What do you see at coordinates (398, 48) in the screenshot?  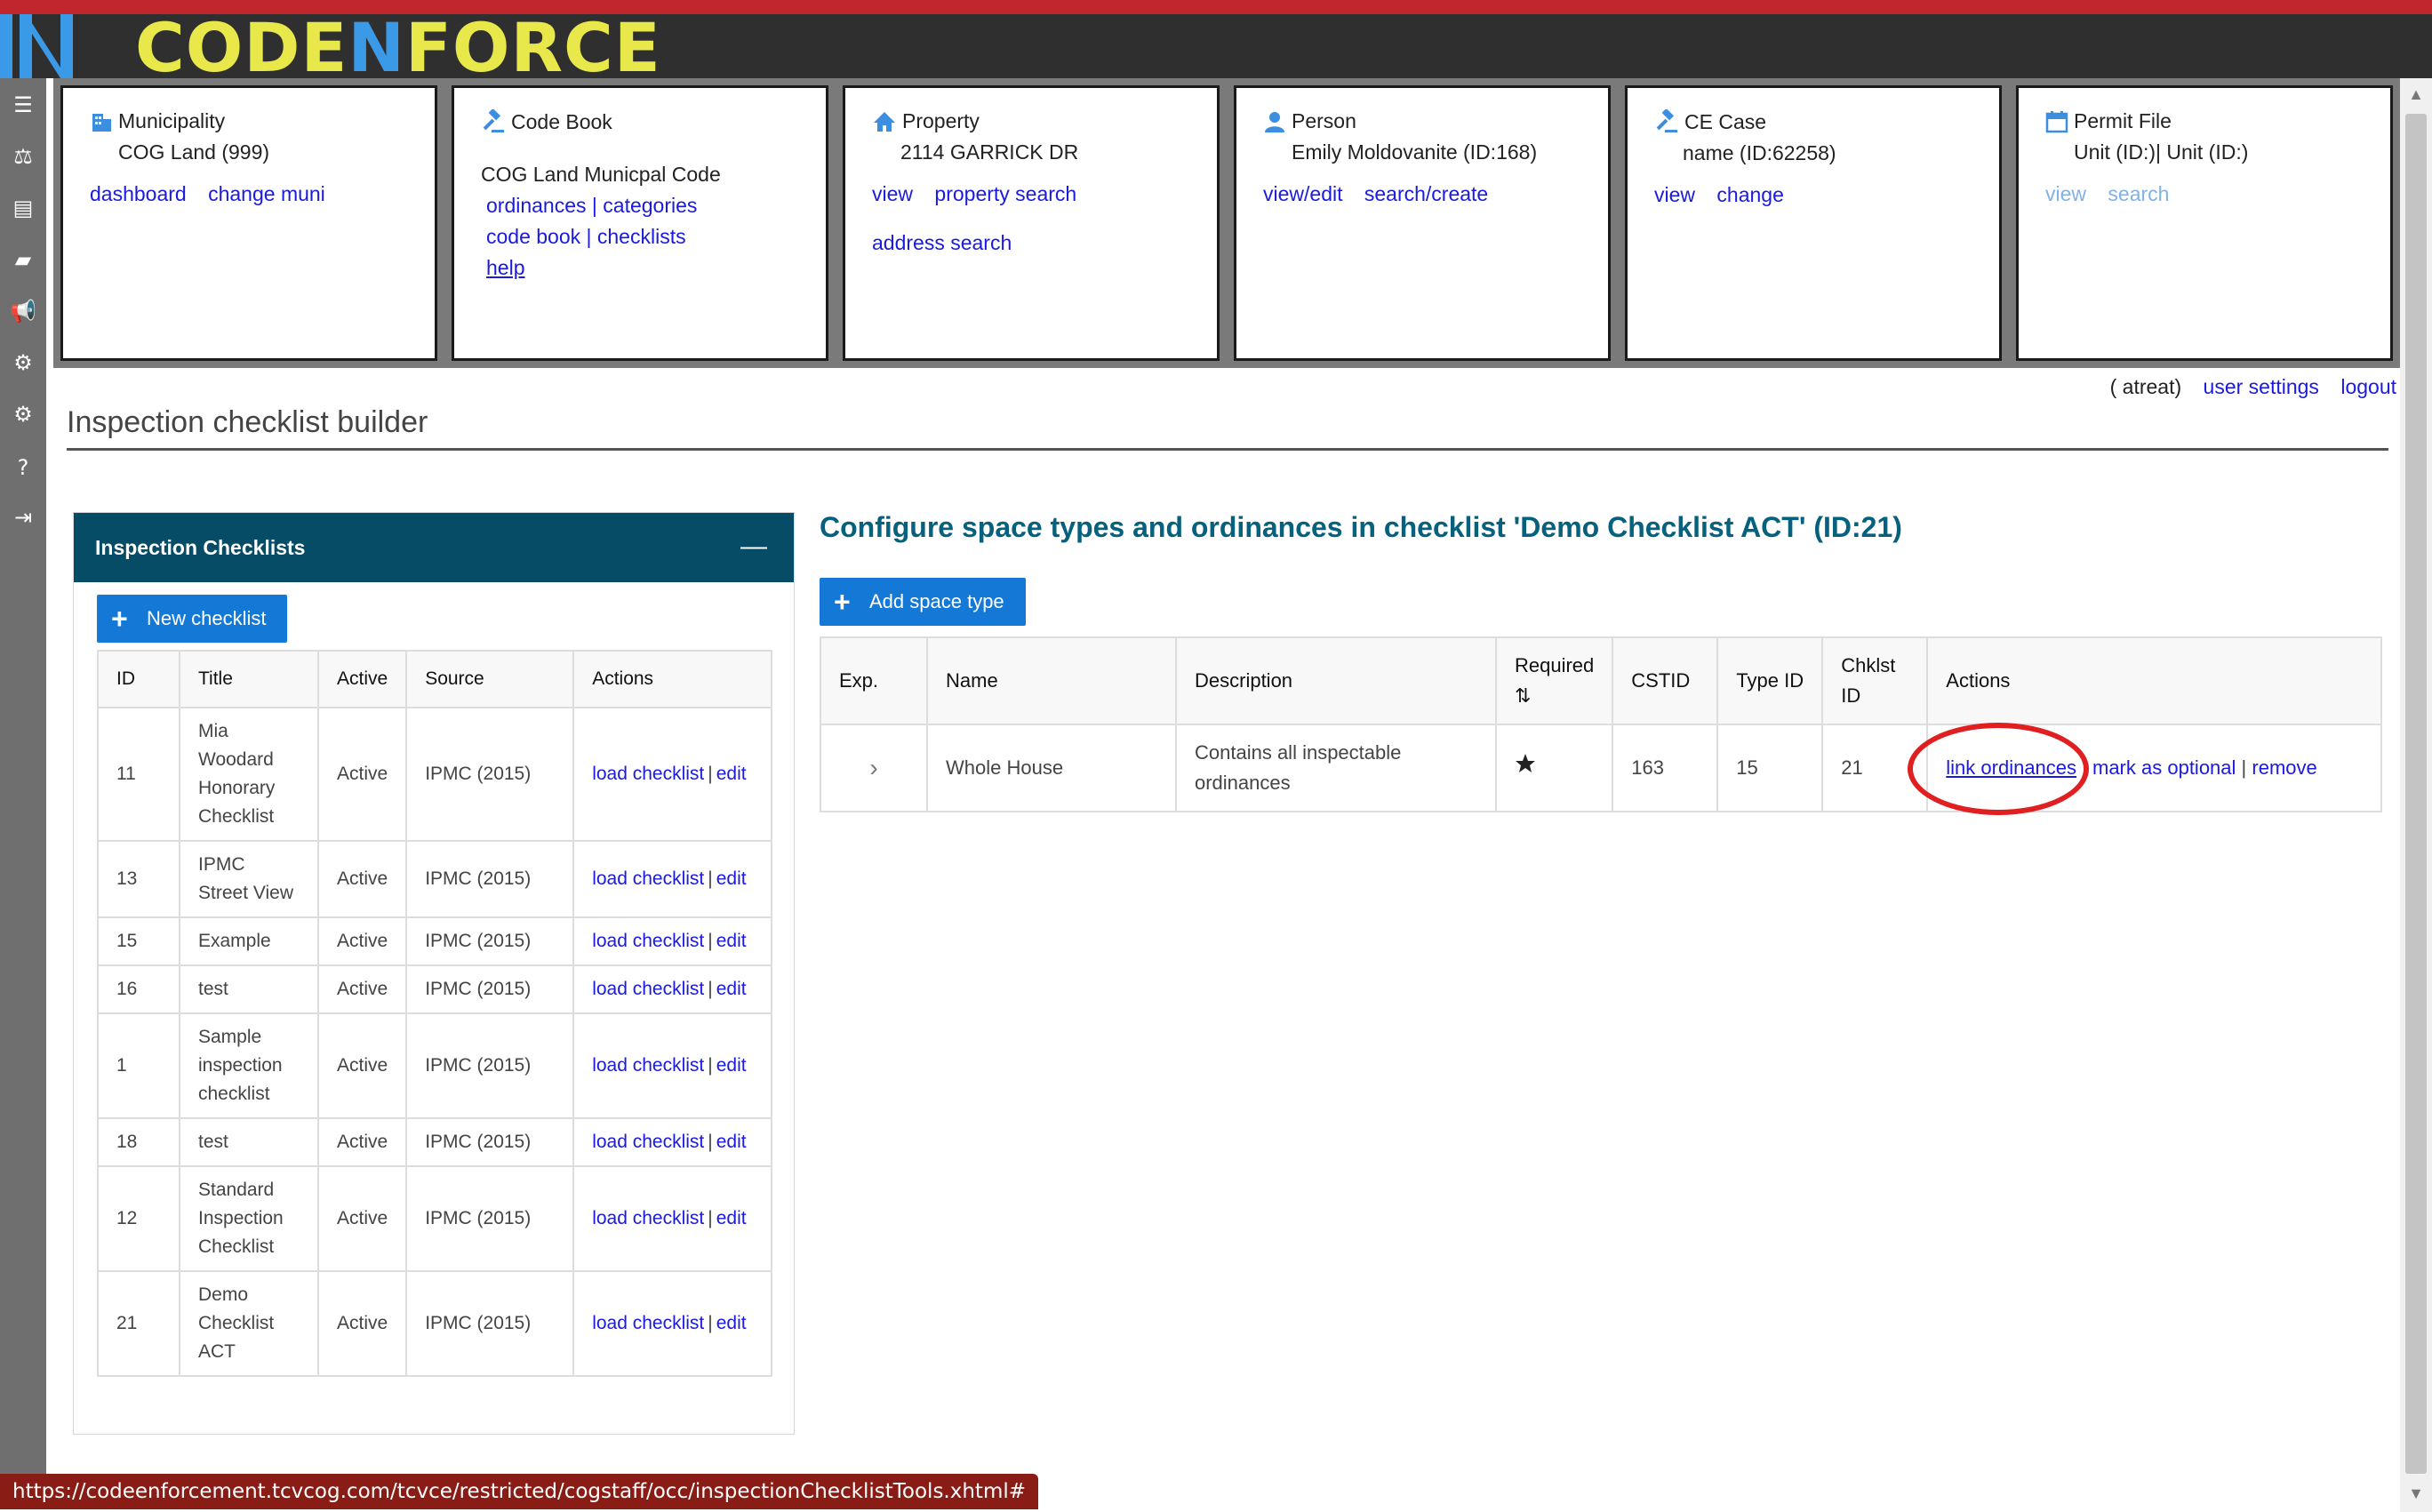 I see `app-logo: CODENFORCE` at bounding box center [398, 48].